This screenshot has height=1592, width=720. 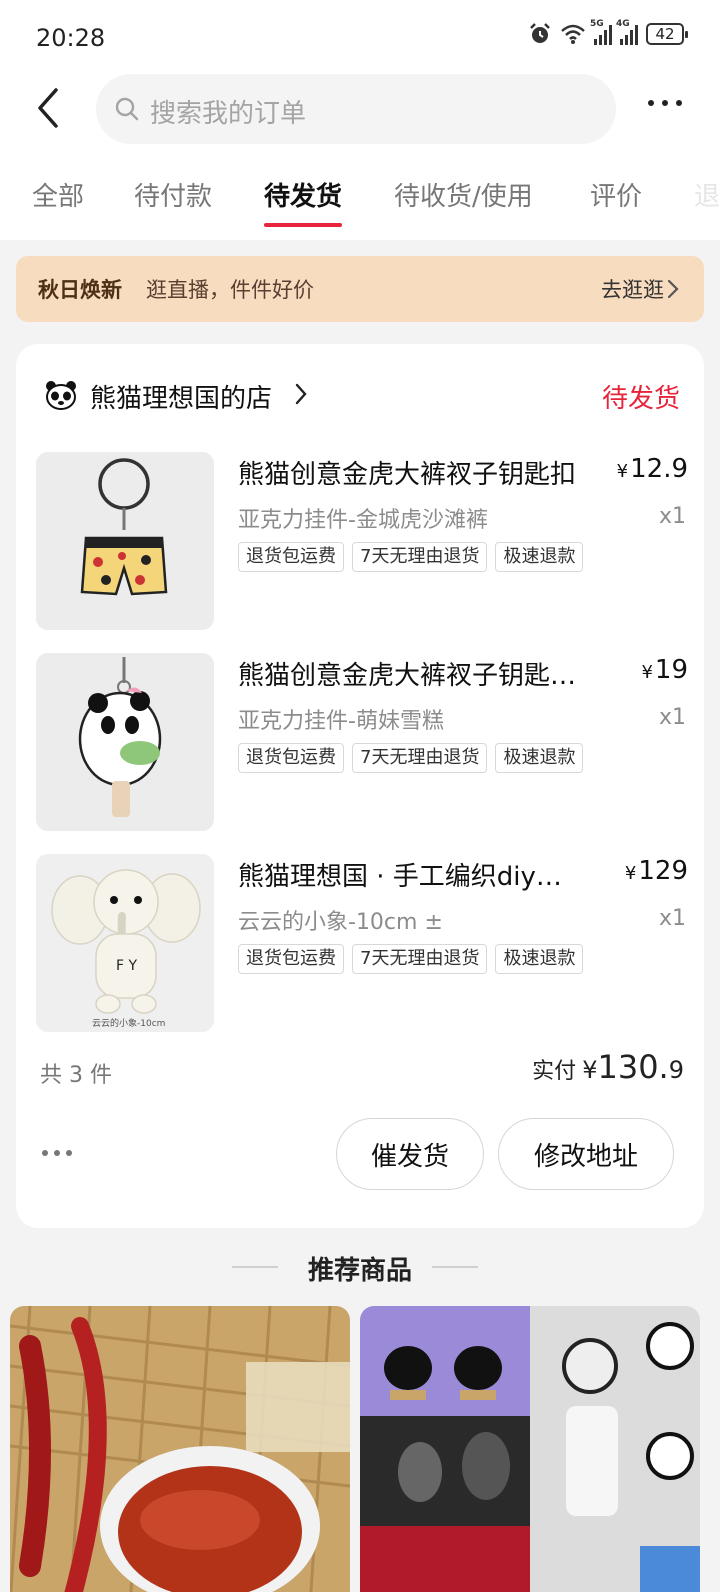 I want to click on promo-banner: 秋日焕新 逛直播，件件好价 去逛逛, so click(x=360, y=289).